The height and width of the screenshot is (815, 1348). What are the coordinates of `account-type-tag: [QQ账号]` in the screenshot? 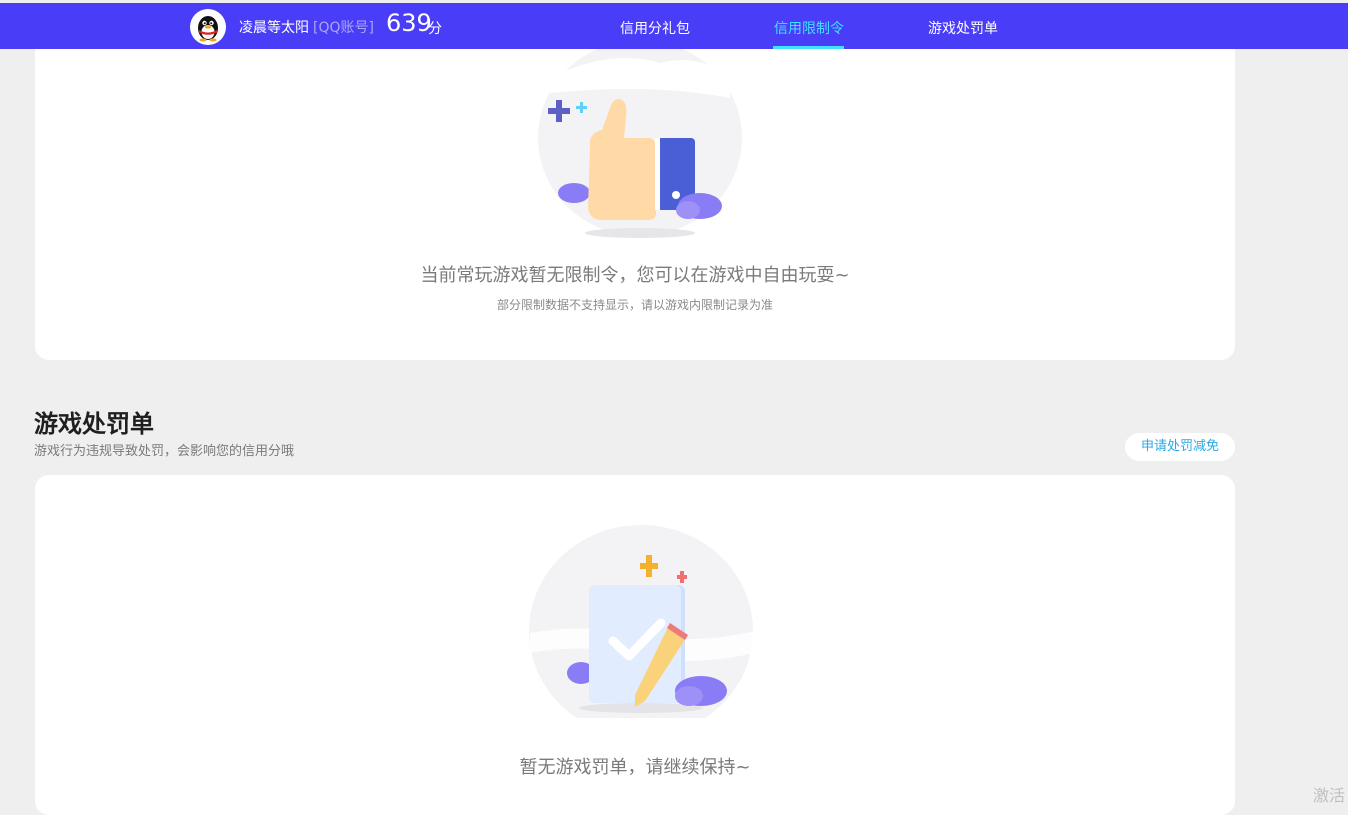 It's located at (343, 28).